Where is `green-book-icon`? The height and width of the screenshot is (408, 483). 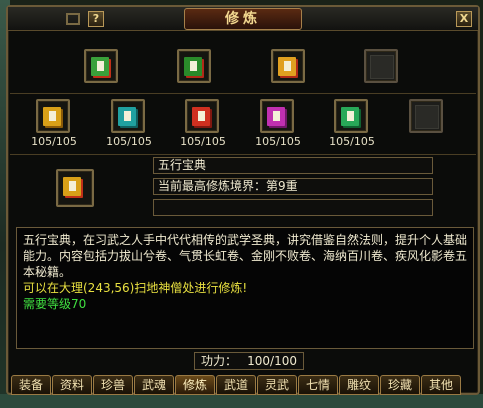 green-book-icon is located at coordinates (351, 116).